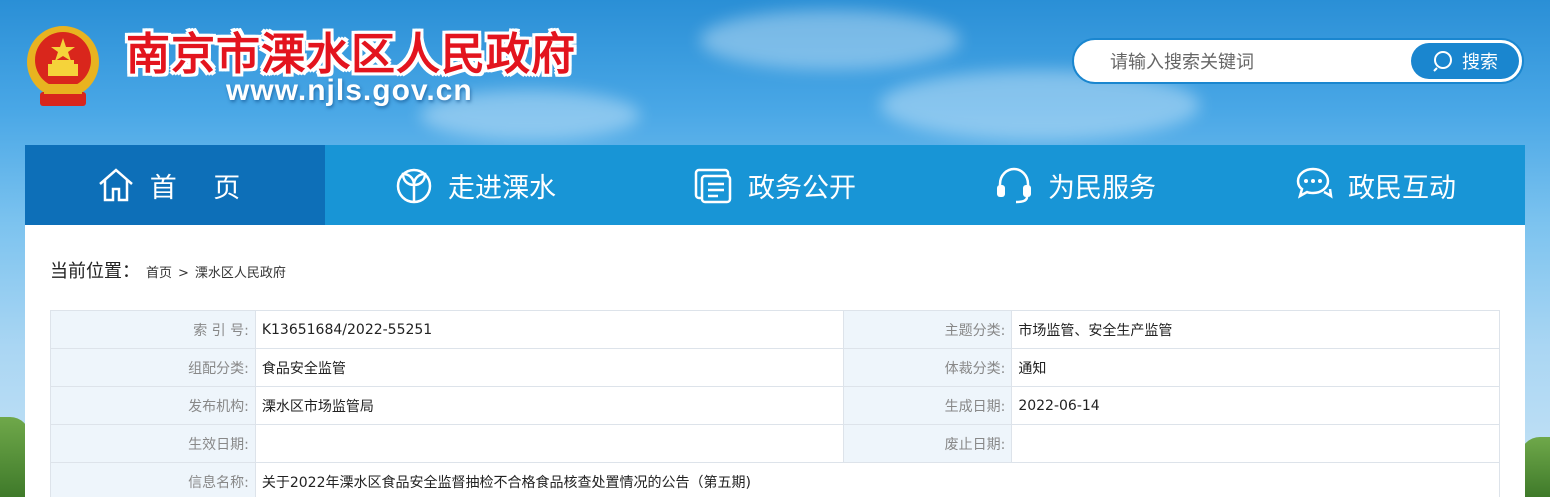 The height and width of the screenshot is (497, 1550). What do you see at coordinates (159, 271) in the screenshot?
I see `breadcrumb-link-home: 首页` at bounding box center [159, 271].